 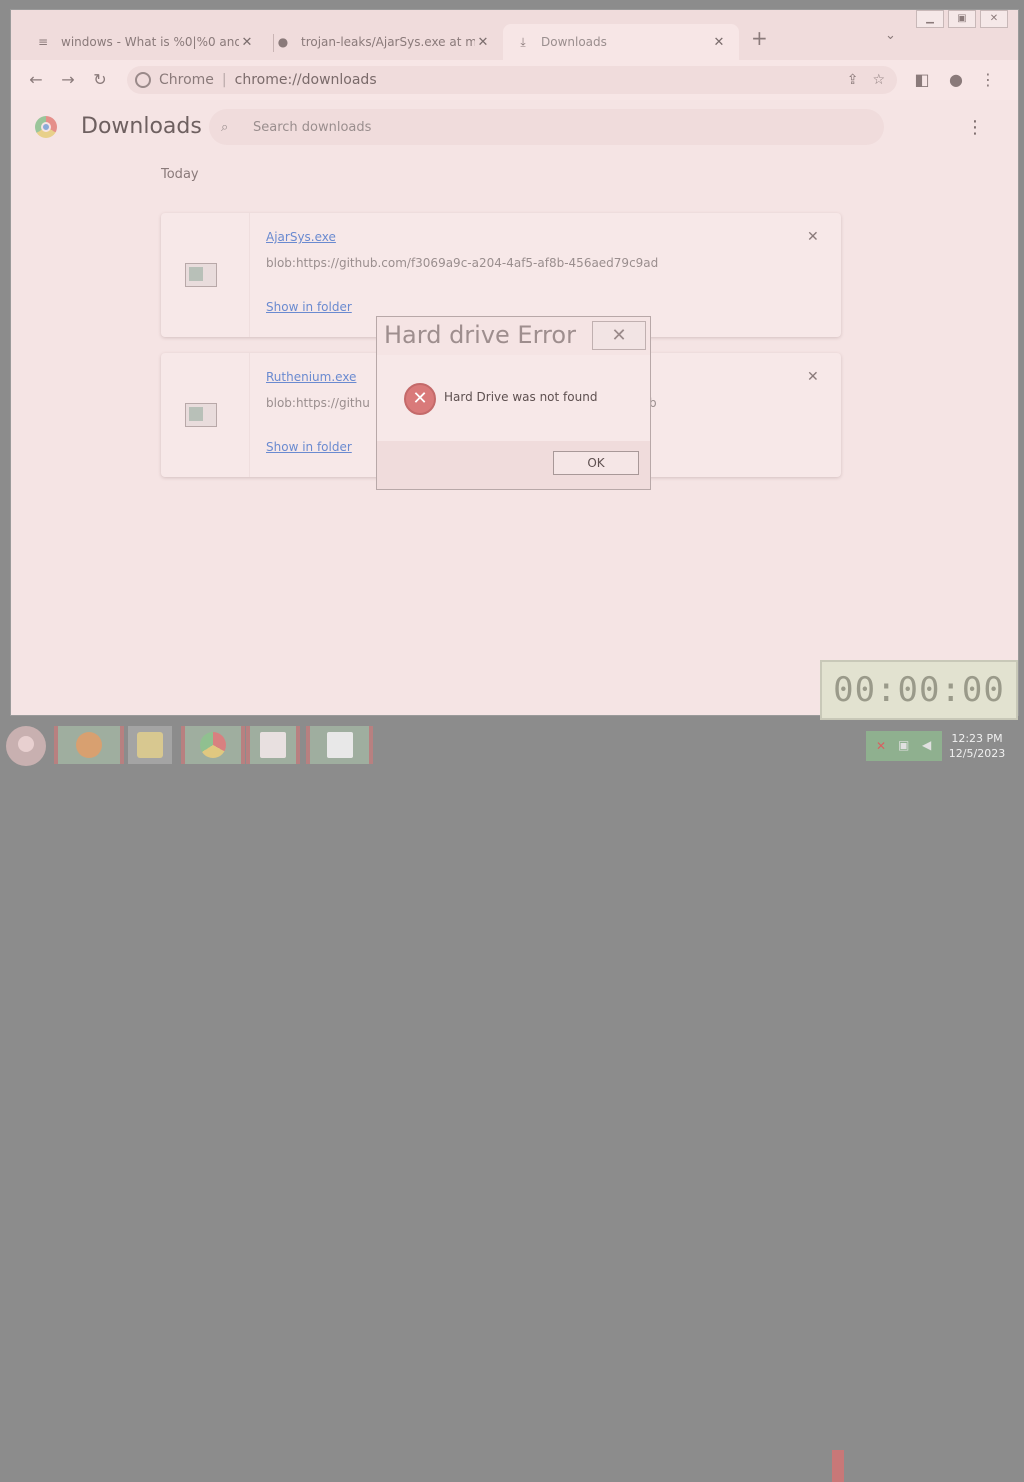 What do you see at coordinates (480, 335) in the screenshot?
I see `dialog-title: Hard drive Error` at bounding box center [480, 335].